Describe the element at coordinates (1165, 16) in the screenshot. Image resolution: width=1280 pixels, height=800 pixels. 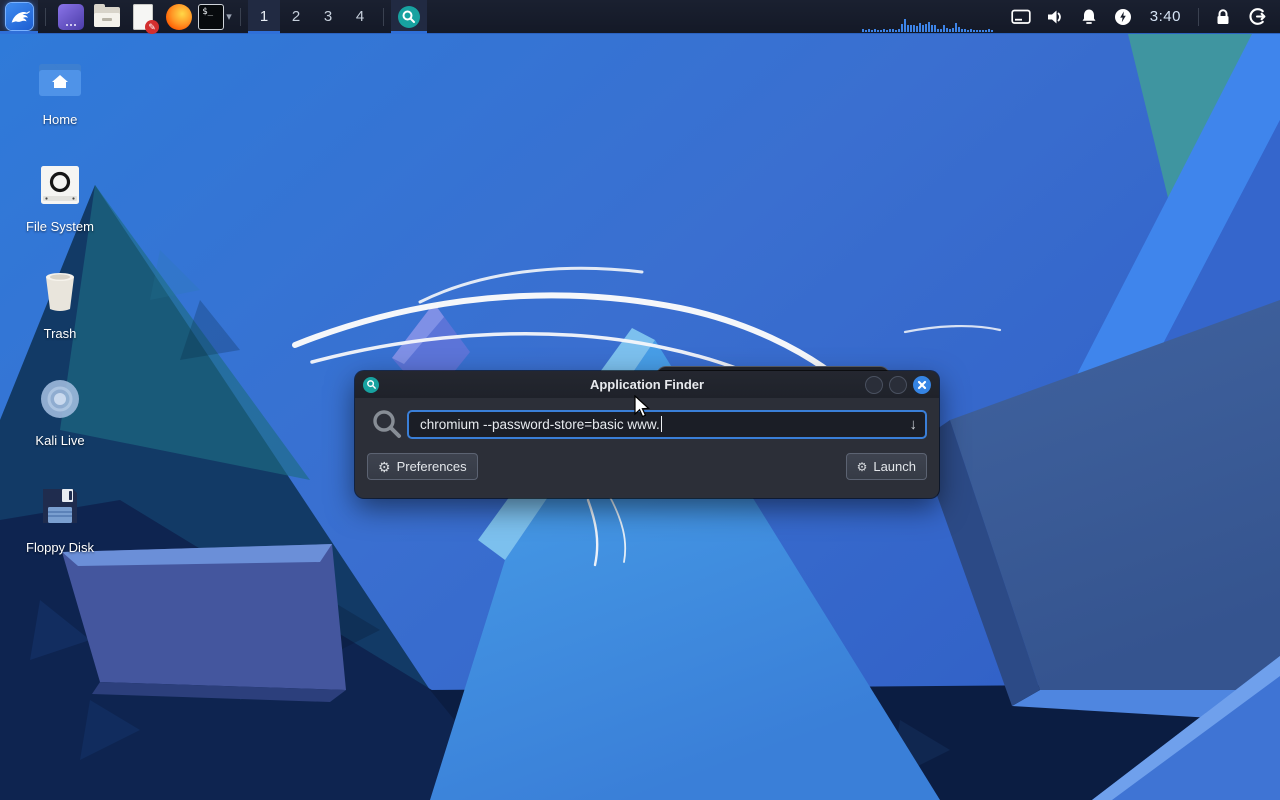
I see `clock: 3:40` at that location.